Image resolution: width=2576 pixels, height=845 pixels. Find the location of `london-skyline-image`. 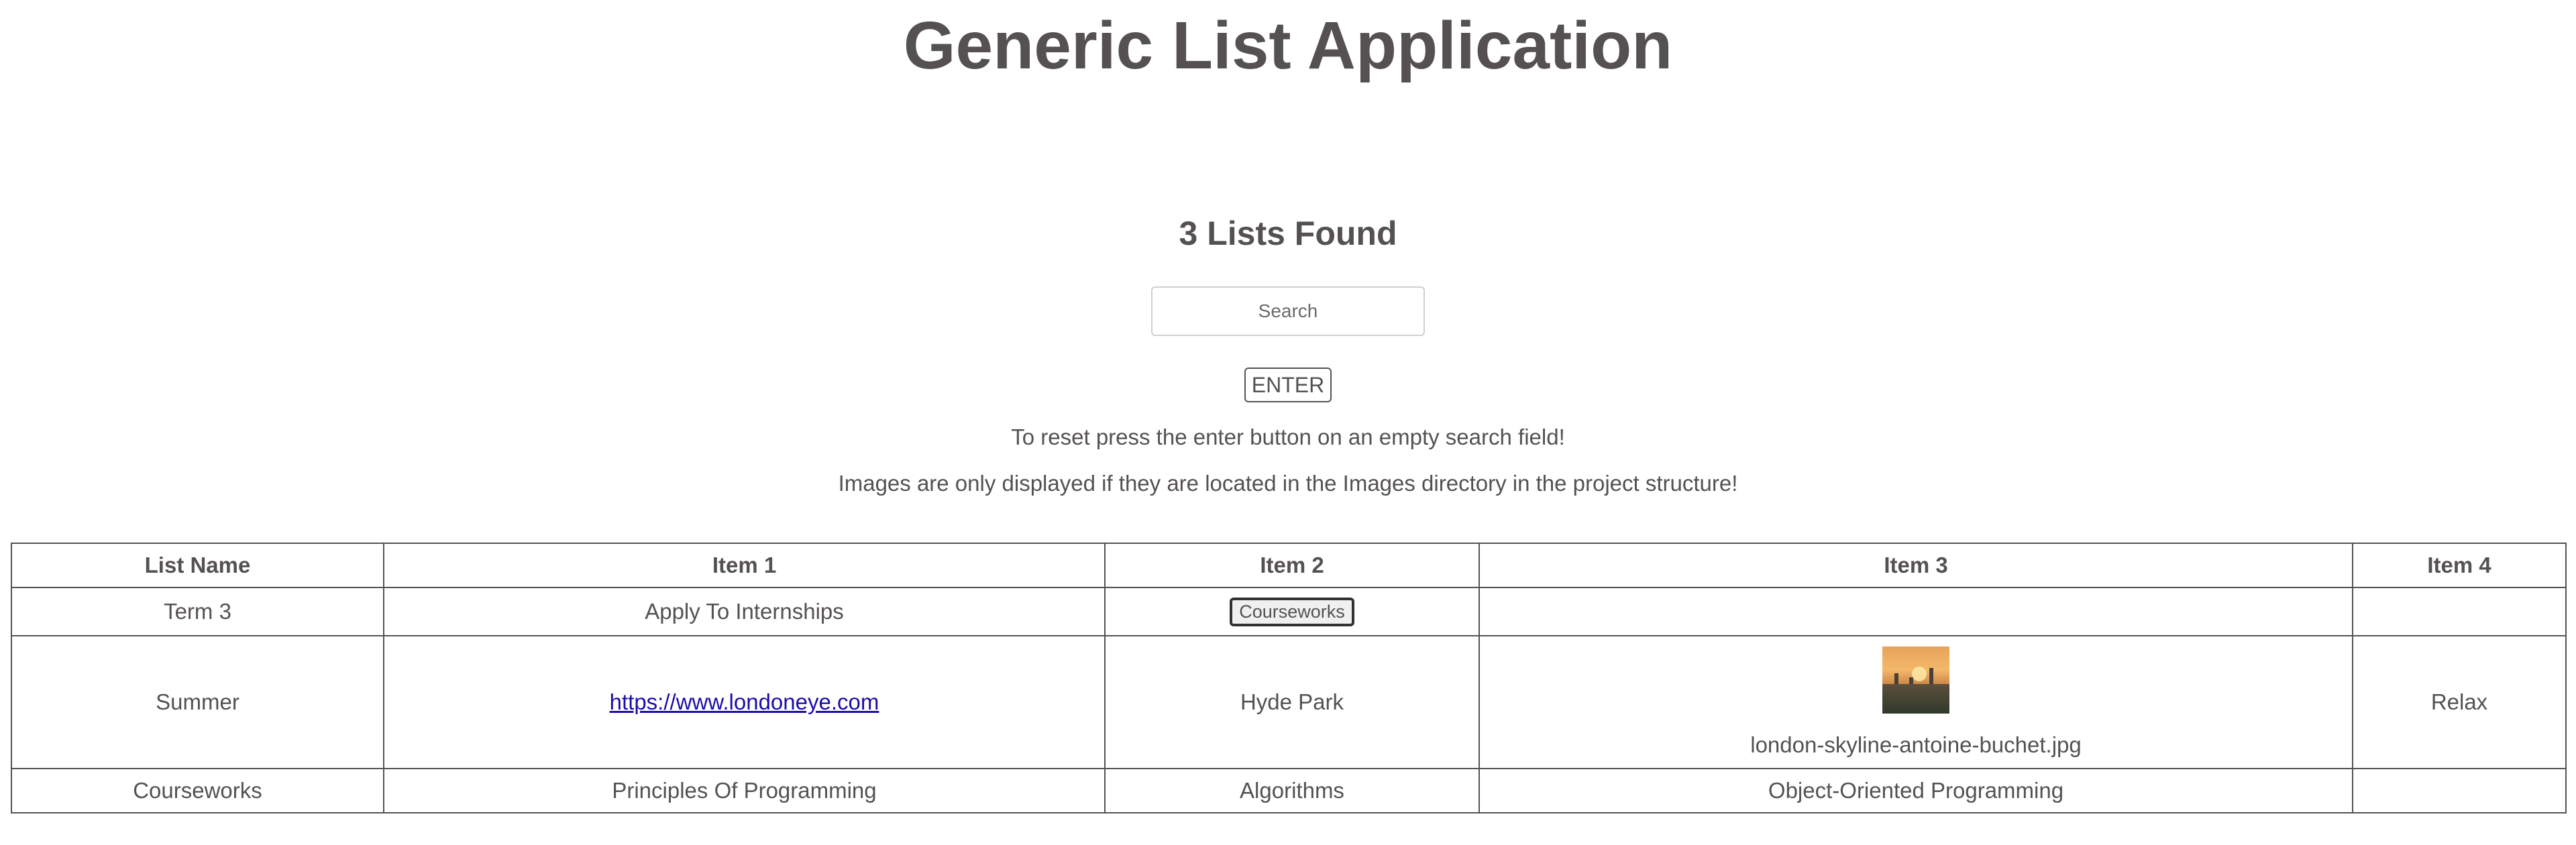

london-skyline-image is located at coordinates (1915, 680).